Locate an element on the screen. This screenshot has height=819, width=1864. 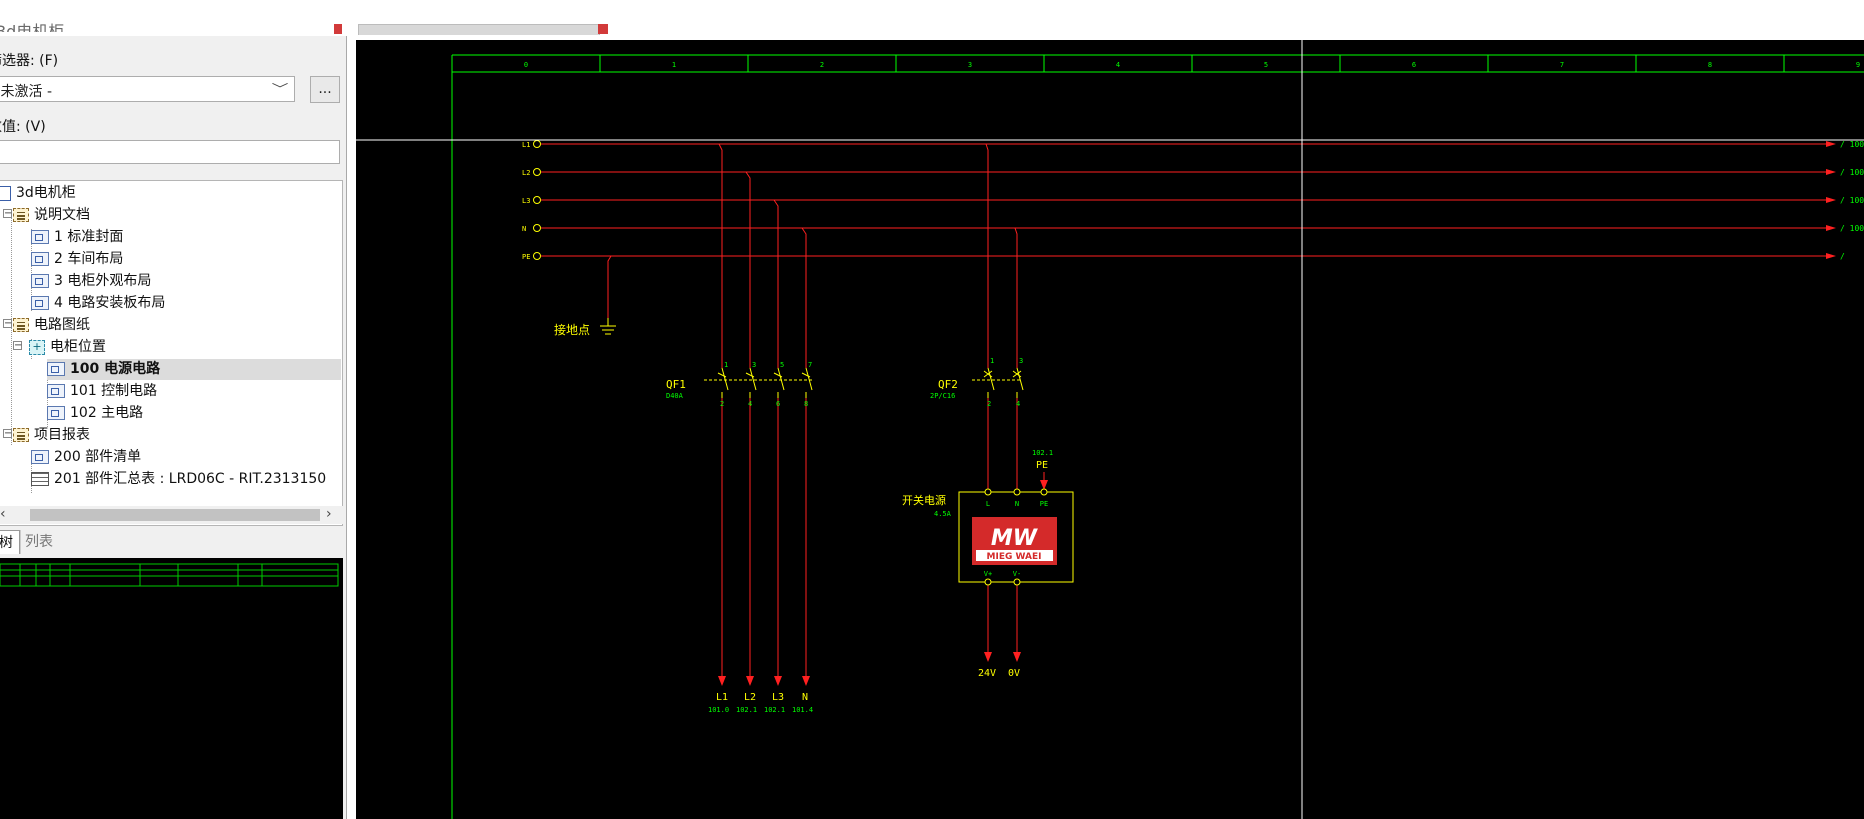
bus-l3: L3 / 100.9 is located at coordinates (1193, 200).